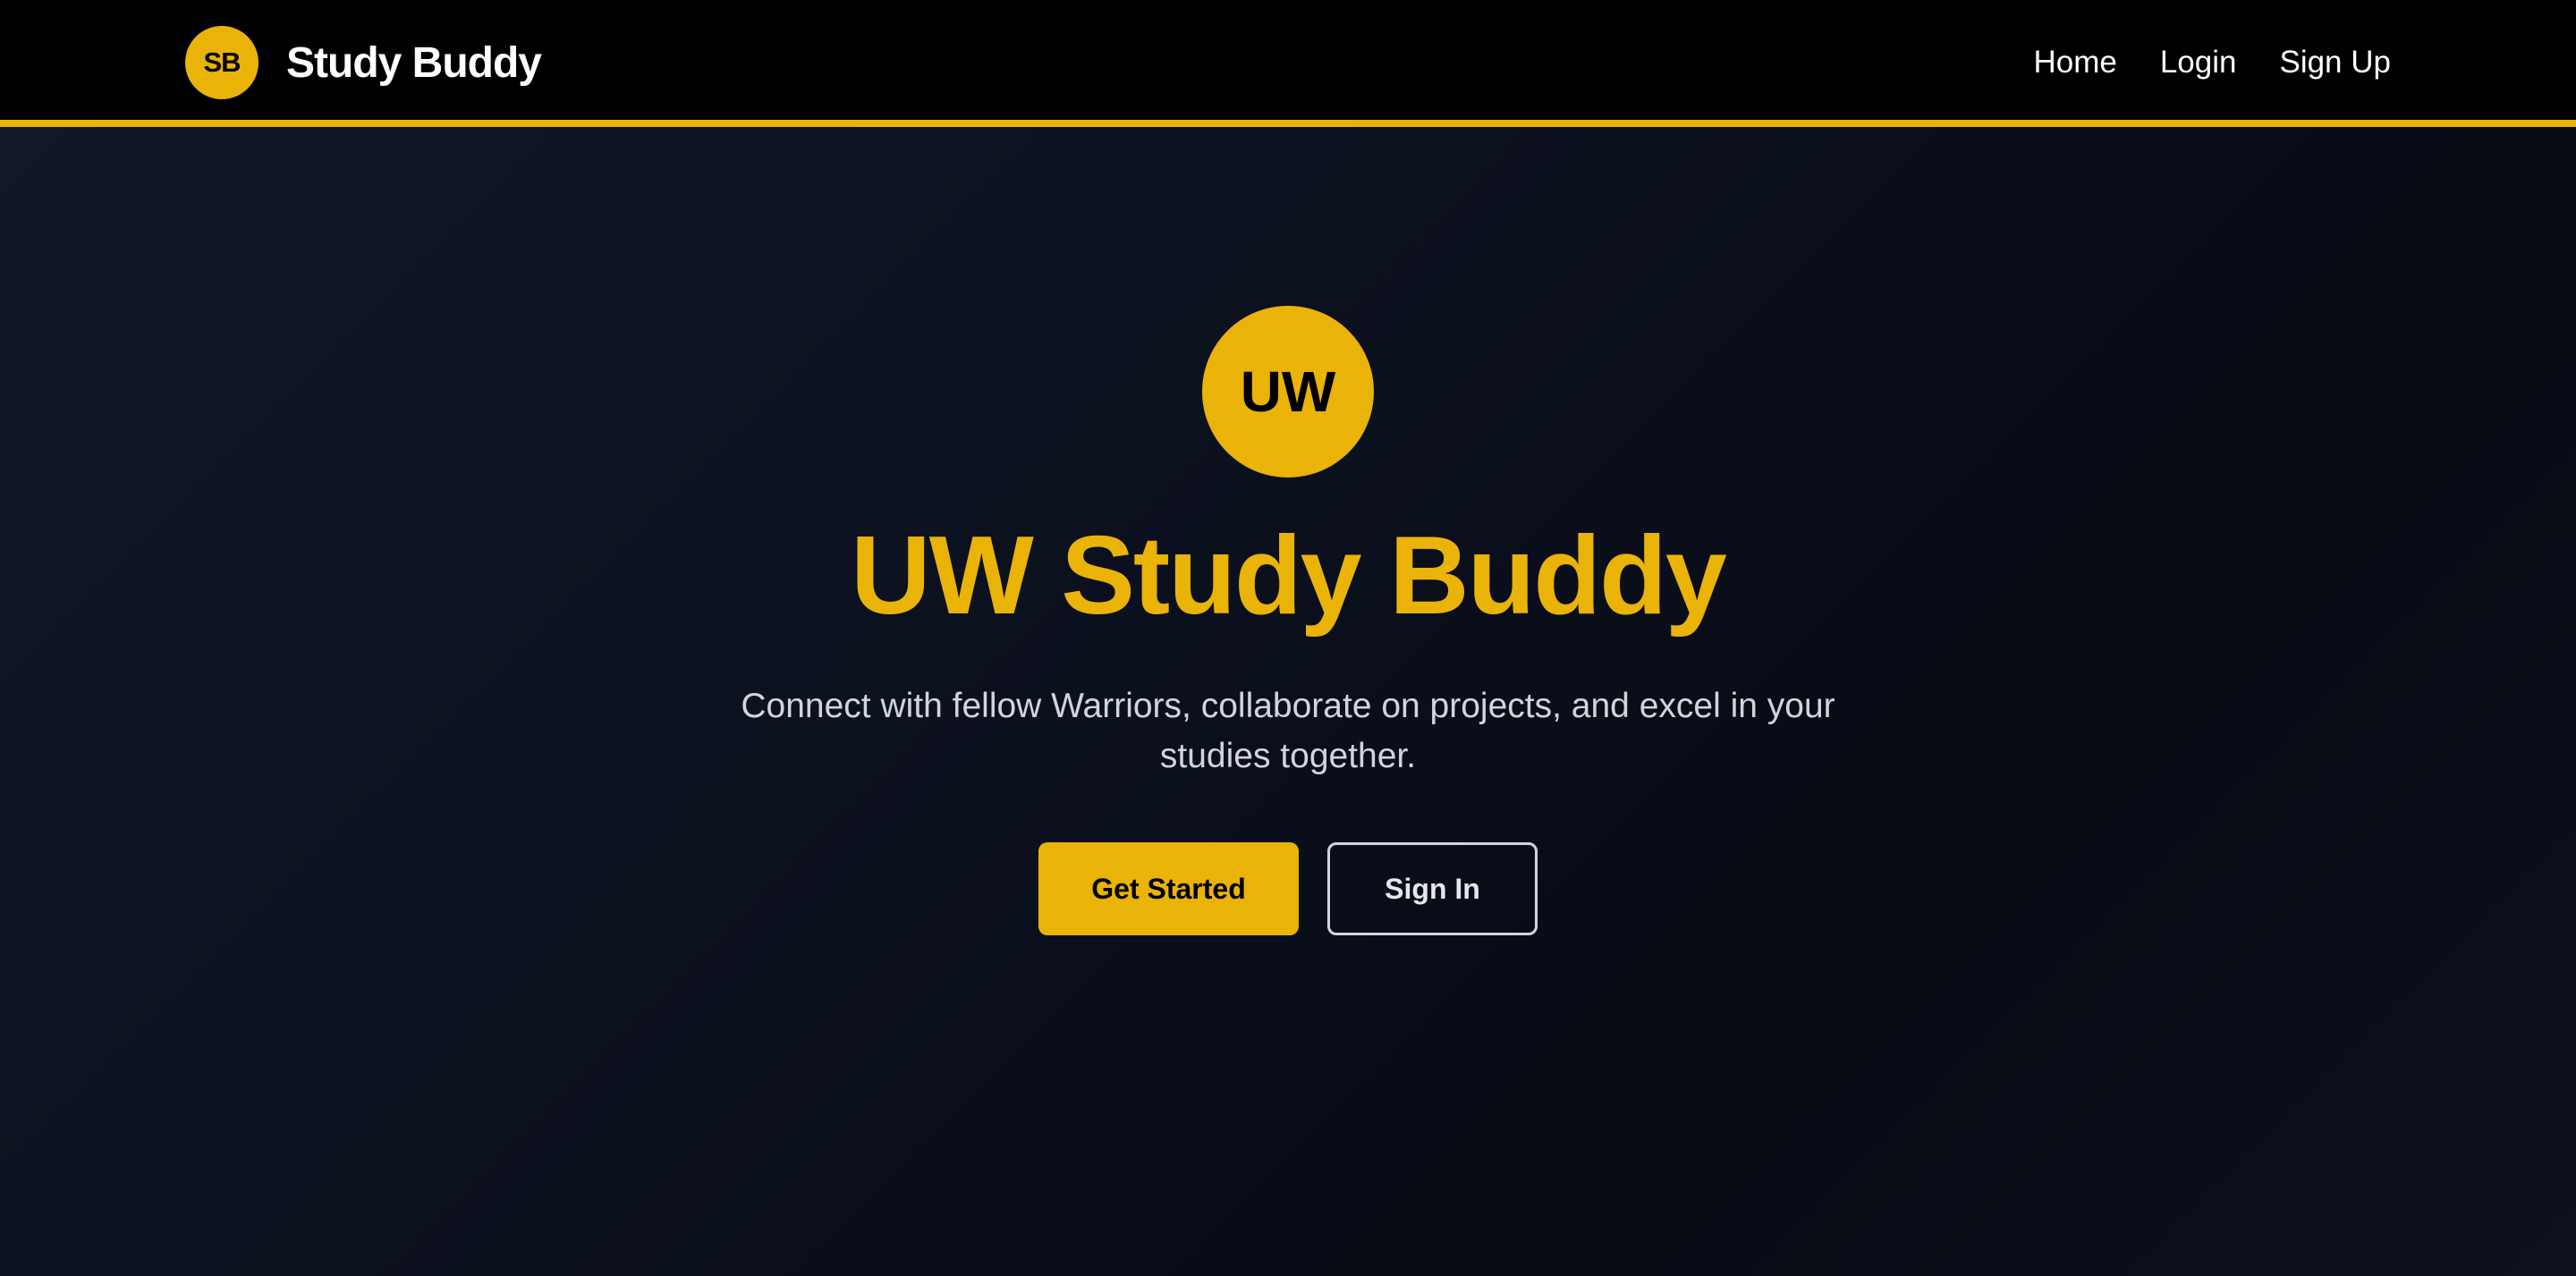  Describe the element at coordinates (1168, 888) in the screenshot. I see `get-started-button: Get Started` at that location.